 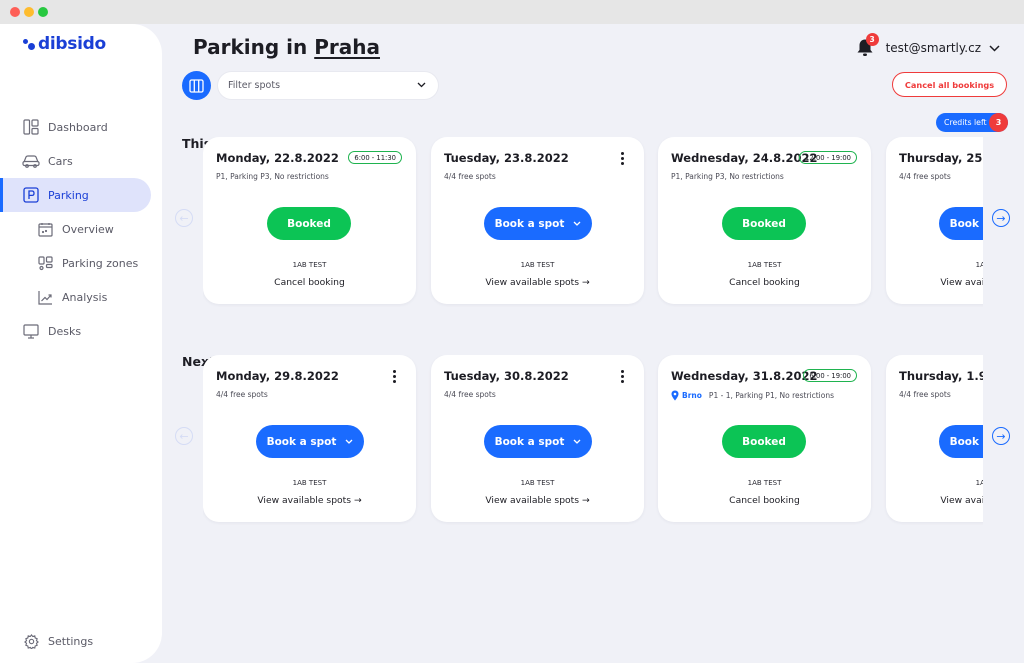 What do you see at coordinates (375, 157) in the screenshot?
I see `booking-time-badge: 6:00 - 11:30` at bounding box center [375, 157].